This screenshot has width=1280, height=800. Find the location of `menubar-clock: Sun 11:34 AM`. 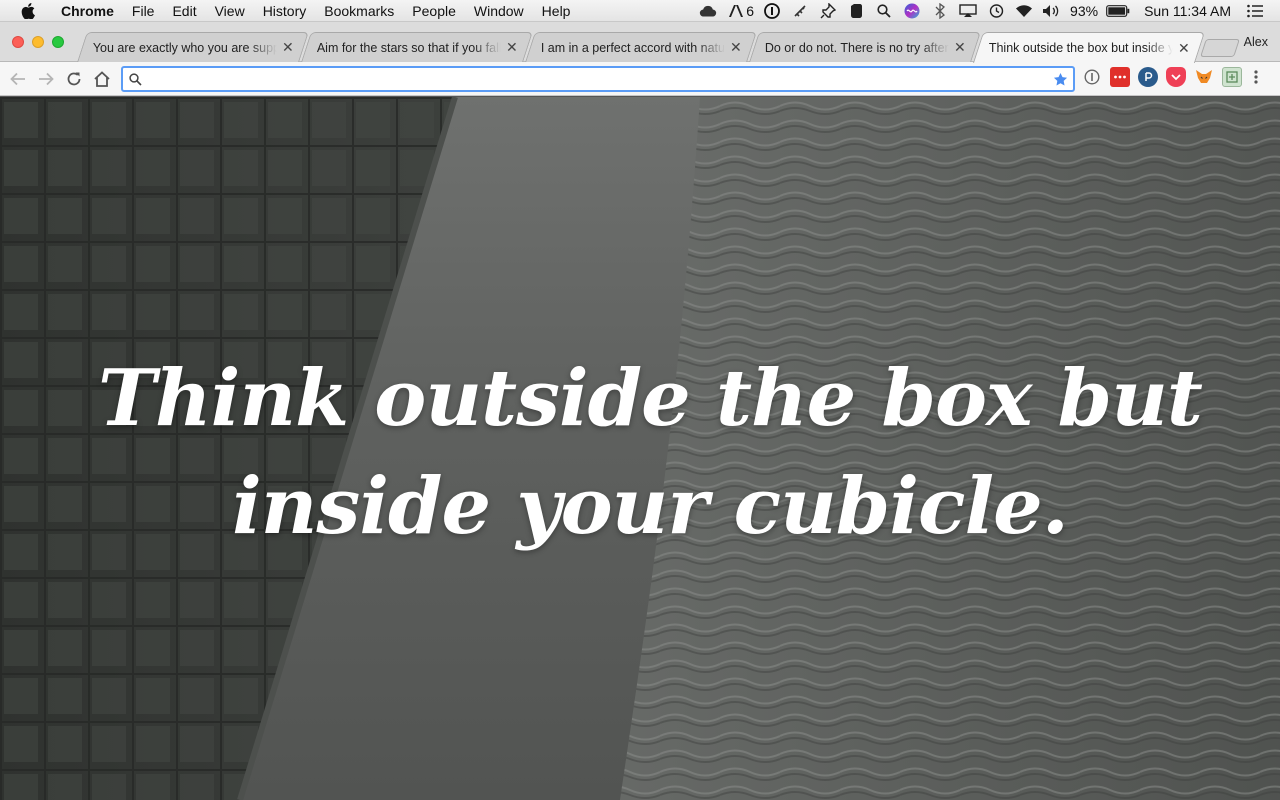

menubar-clock: Sun 11:34 AM is located at coordinates (1187, 11).